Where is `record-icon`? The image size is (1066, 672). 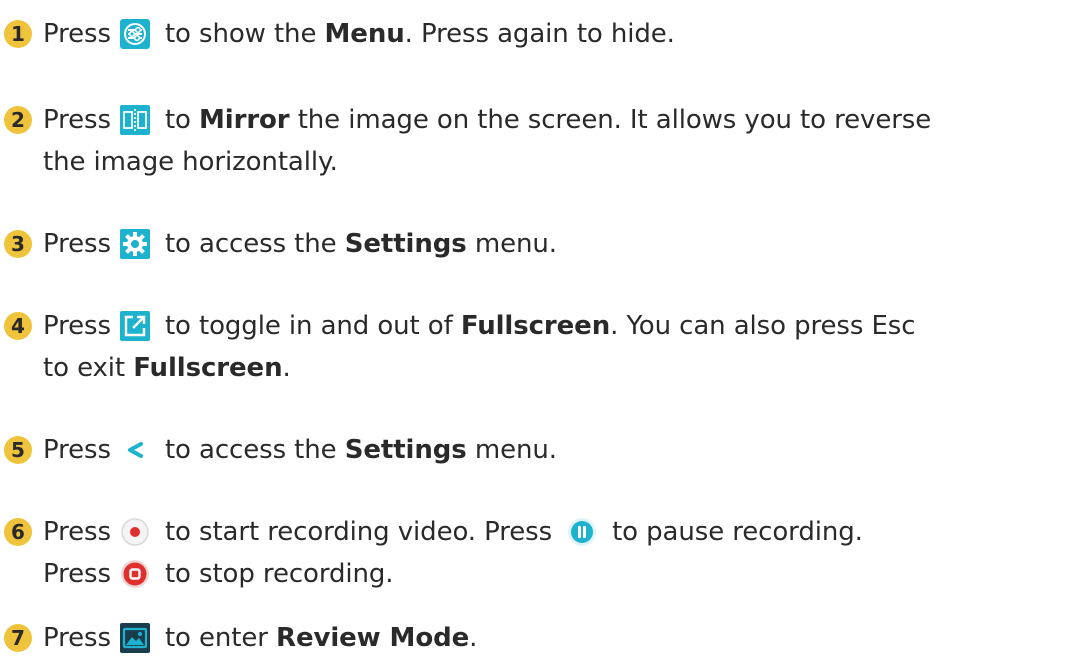
record-icon is located at coordinates (135, 532).